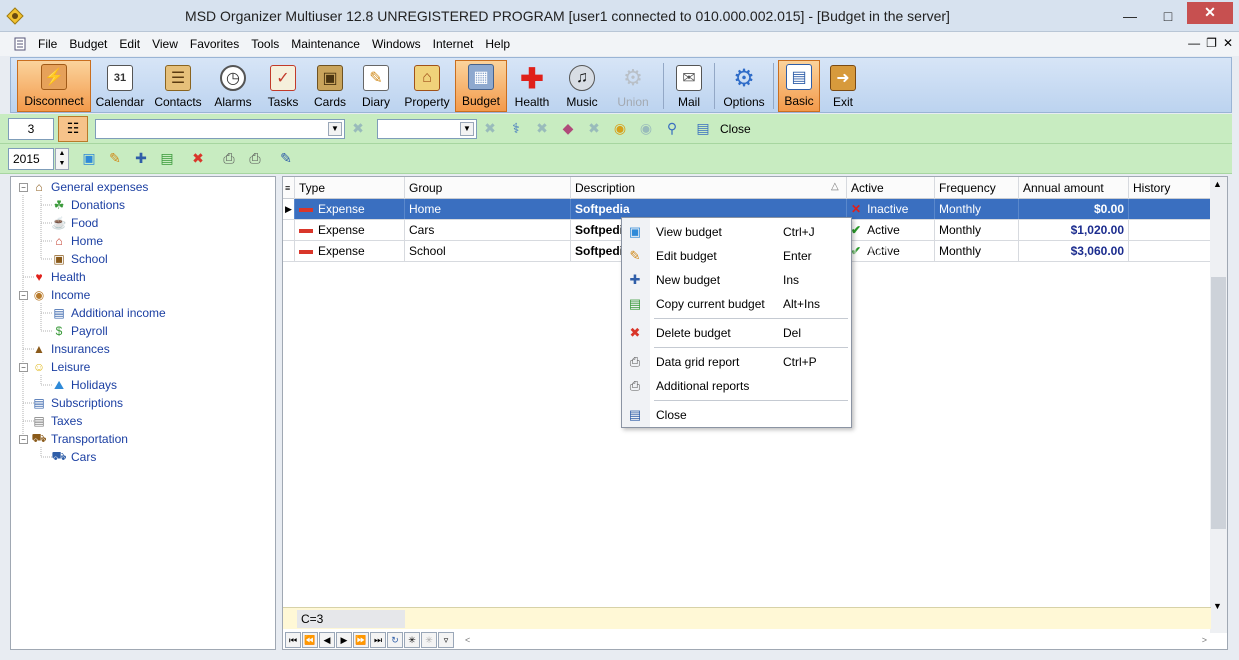 This screenshot has width=1239, height=660. I want to click on header-type: Type, so click(350, 188).